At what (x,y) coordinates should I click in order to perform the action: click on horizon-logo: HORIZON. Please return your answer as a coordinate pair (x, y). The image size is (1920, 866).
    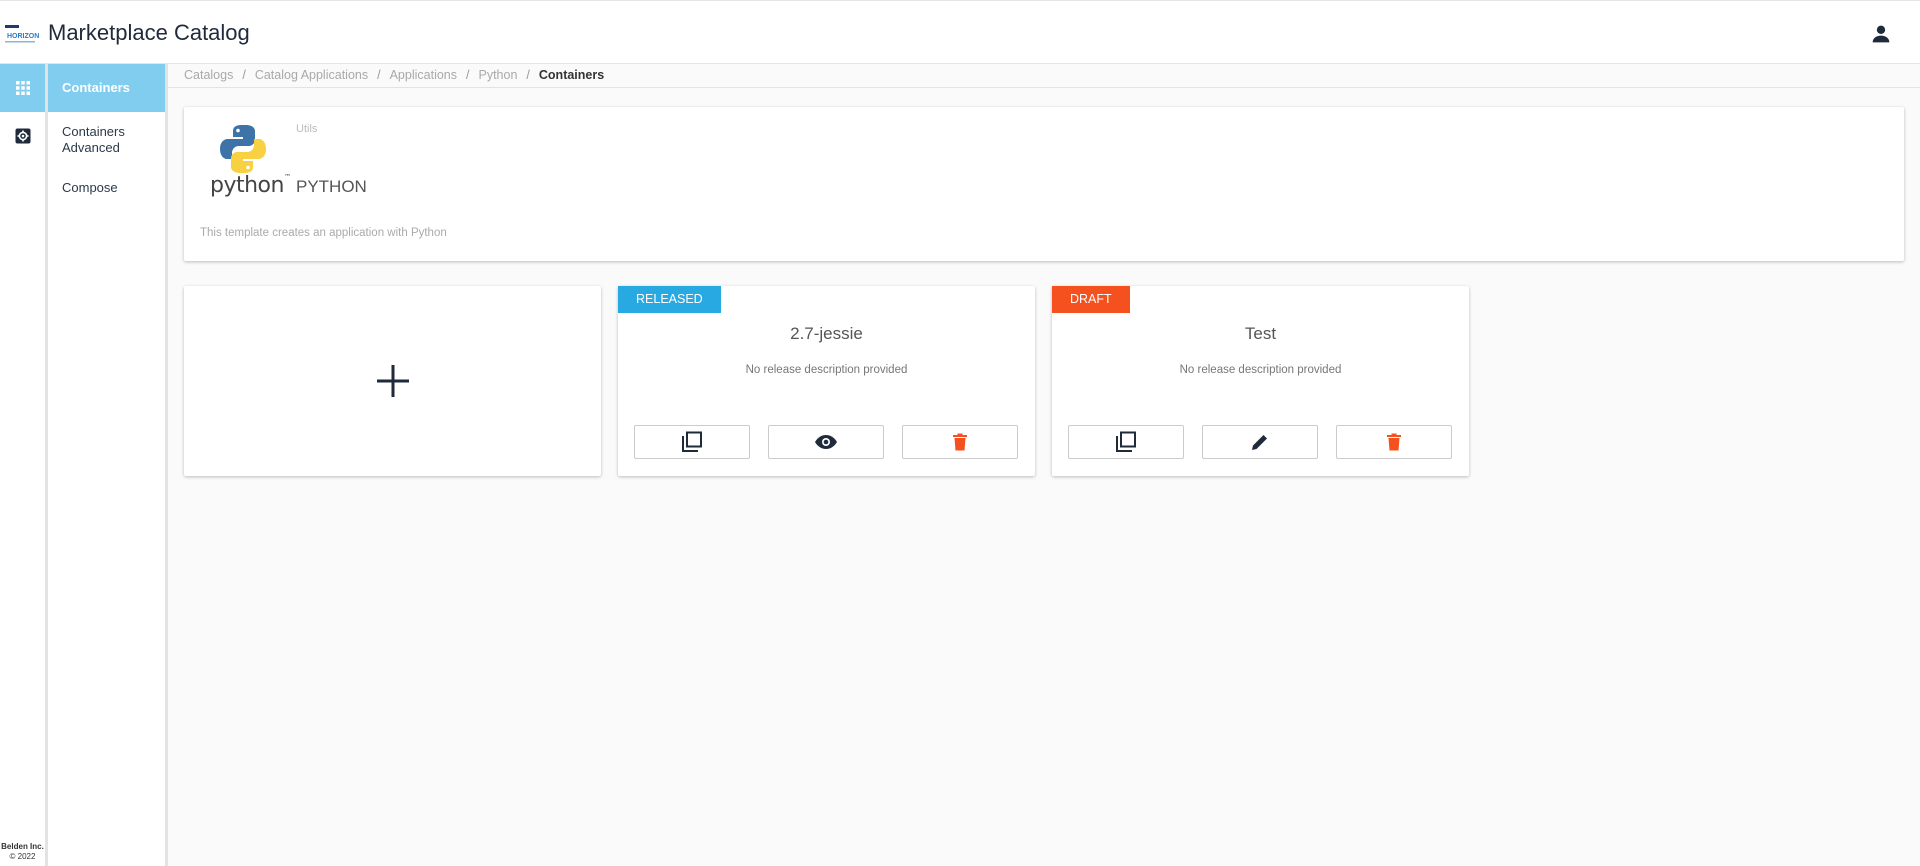
    Looking at the image, I should click on (23, 34).